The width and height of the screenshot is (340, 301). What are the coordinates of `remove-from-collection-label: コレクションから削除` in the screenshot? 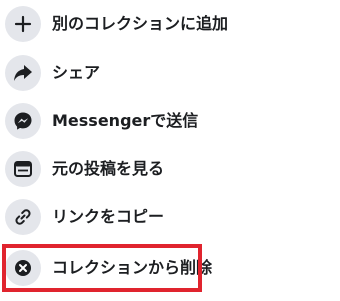 It's located at (132, 267).